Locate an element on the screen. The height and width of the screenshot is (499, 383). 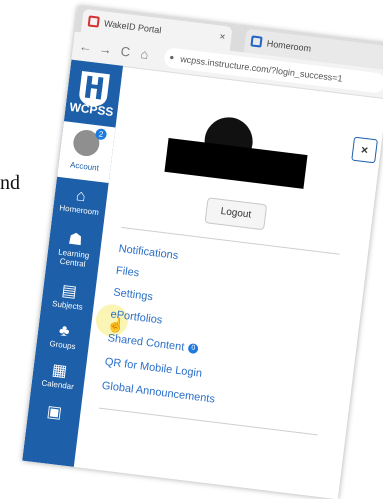
account-badge: 2 is located at coordinates (101, 134).